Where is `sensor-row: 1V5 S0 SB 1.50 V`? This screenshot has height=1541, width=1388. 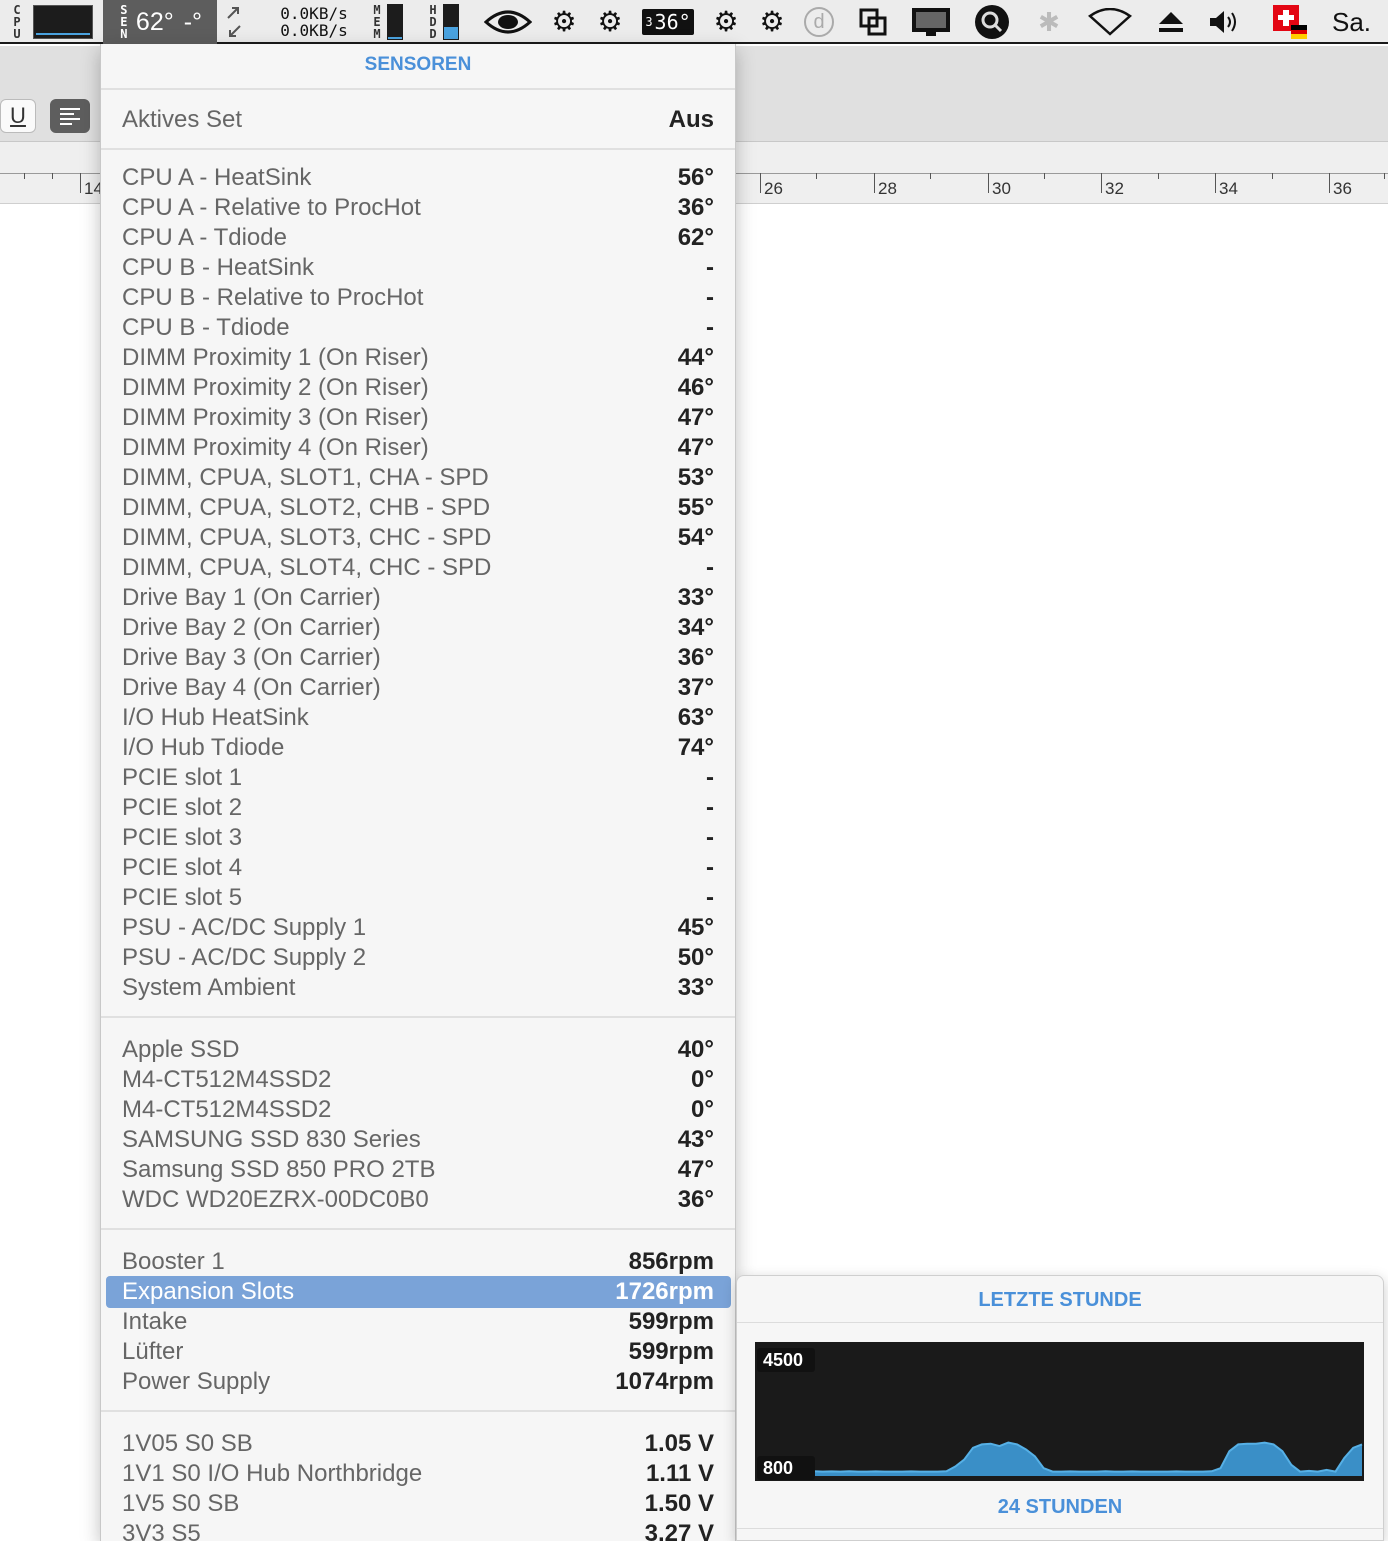 sensor-row: 1V5 S0 SB 1.50 V is located at coordinates (418, 1504).